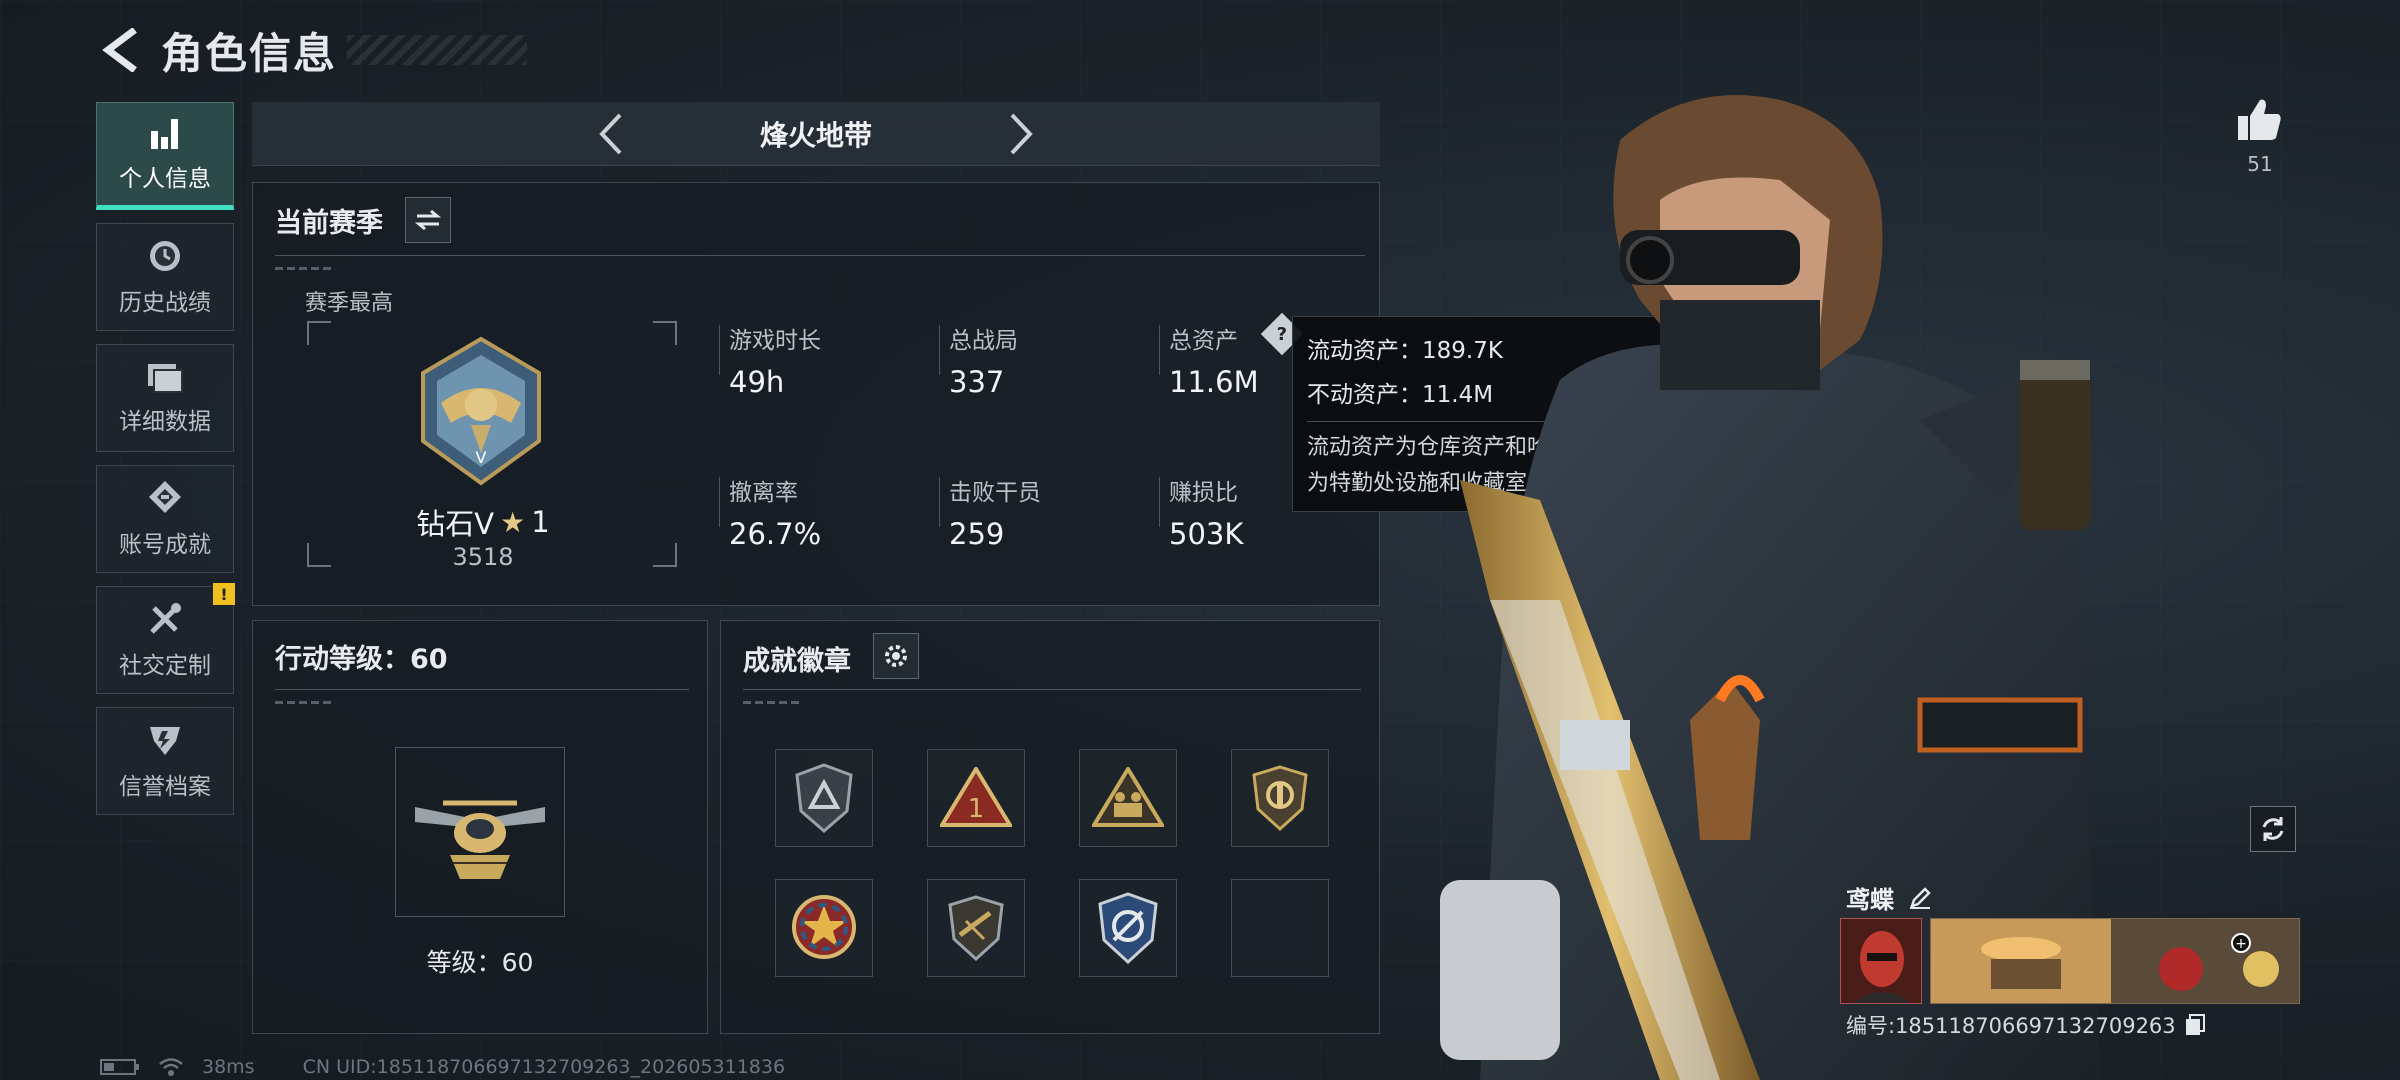  I want to click on stat-label: 撤离率, so click(763, 493).